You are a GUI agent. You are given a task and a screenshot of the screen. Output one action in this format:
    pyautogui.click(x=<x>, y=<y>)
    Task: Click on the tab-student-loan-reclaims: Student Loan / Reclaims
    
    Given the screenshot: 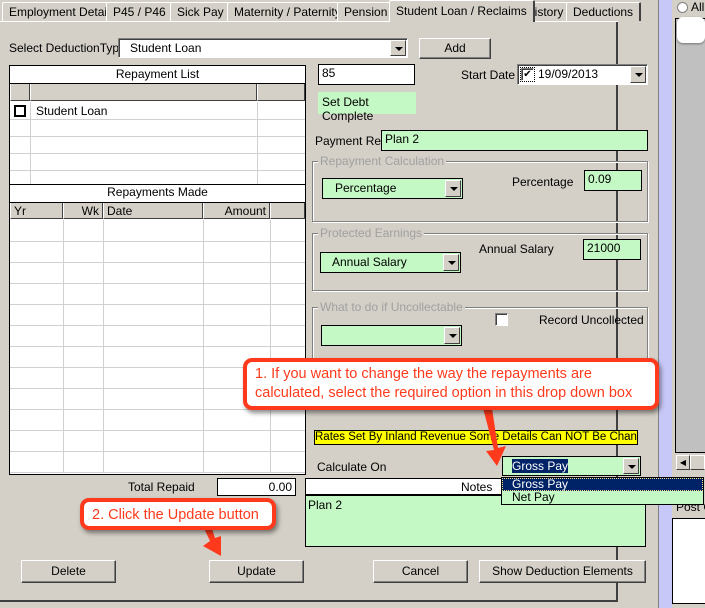 What is the action you would take?
    pyautogui.click(x=462, y=11)
    